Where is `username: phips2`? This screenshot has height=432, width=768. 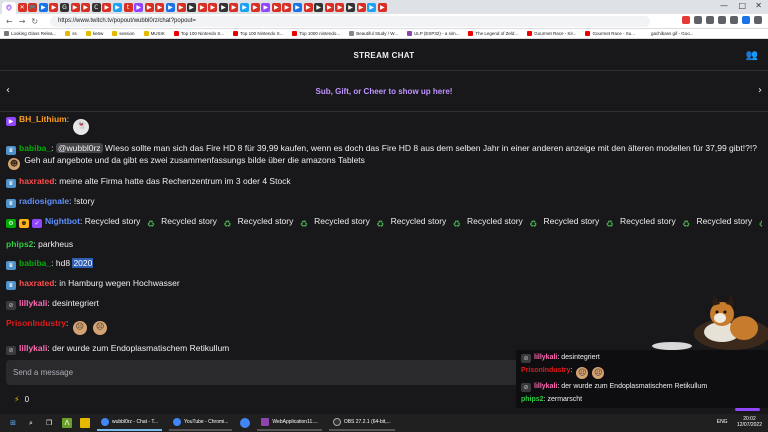 username: phips2 is located at coordinates (19, 244).